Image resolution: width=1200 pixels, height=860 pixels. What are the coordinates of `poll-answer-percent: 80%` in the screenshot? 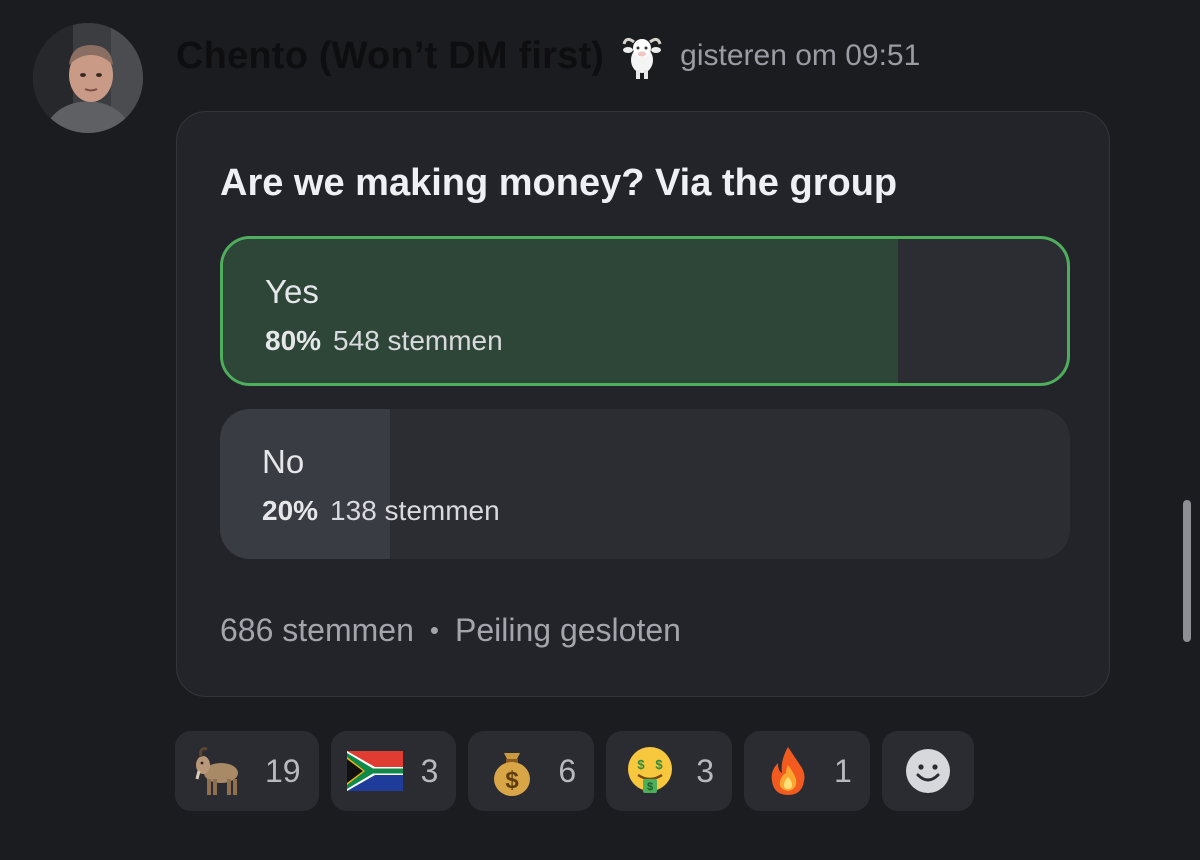 It's located at (293, 340).